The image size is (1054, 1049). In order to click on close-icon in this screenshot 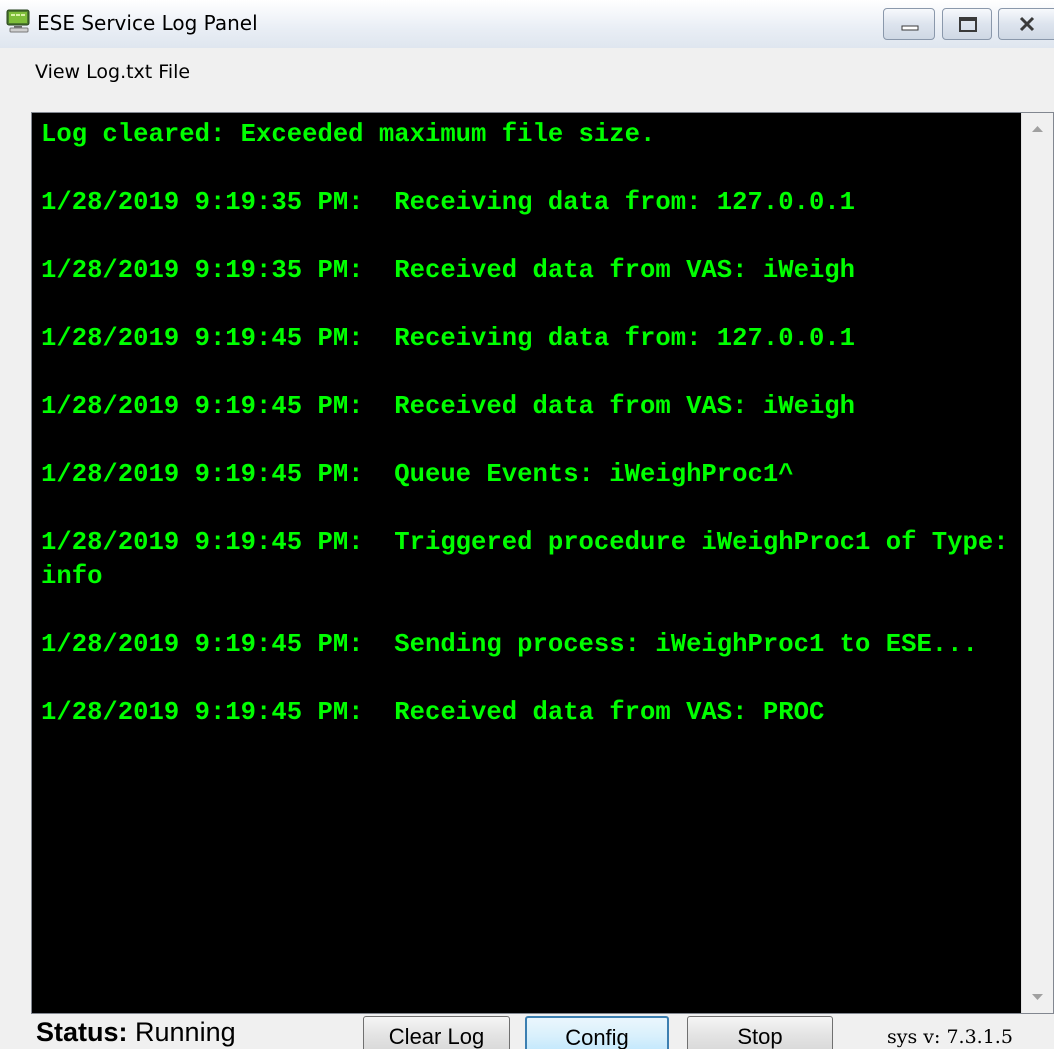, I will do `click(1027, 24)`.